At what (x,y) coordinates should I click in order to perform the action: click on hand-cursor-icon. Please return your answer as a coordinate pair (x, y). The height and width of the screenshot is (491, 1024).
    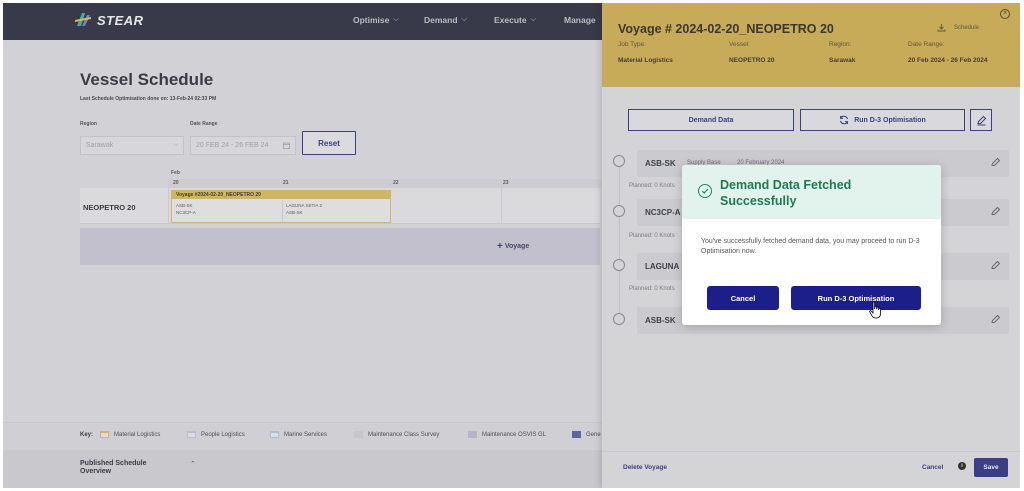
    Looking at the image, I should click on (875, 310).